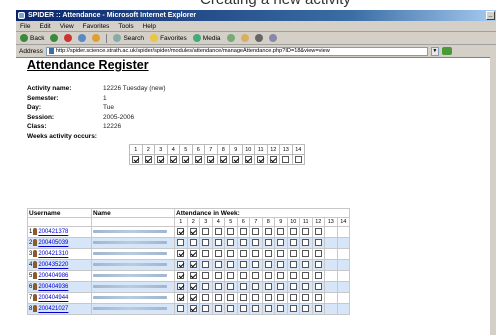  Describe the element at coordinates (206, 38) in the screenshot. I see `media-button: Media` at that location.